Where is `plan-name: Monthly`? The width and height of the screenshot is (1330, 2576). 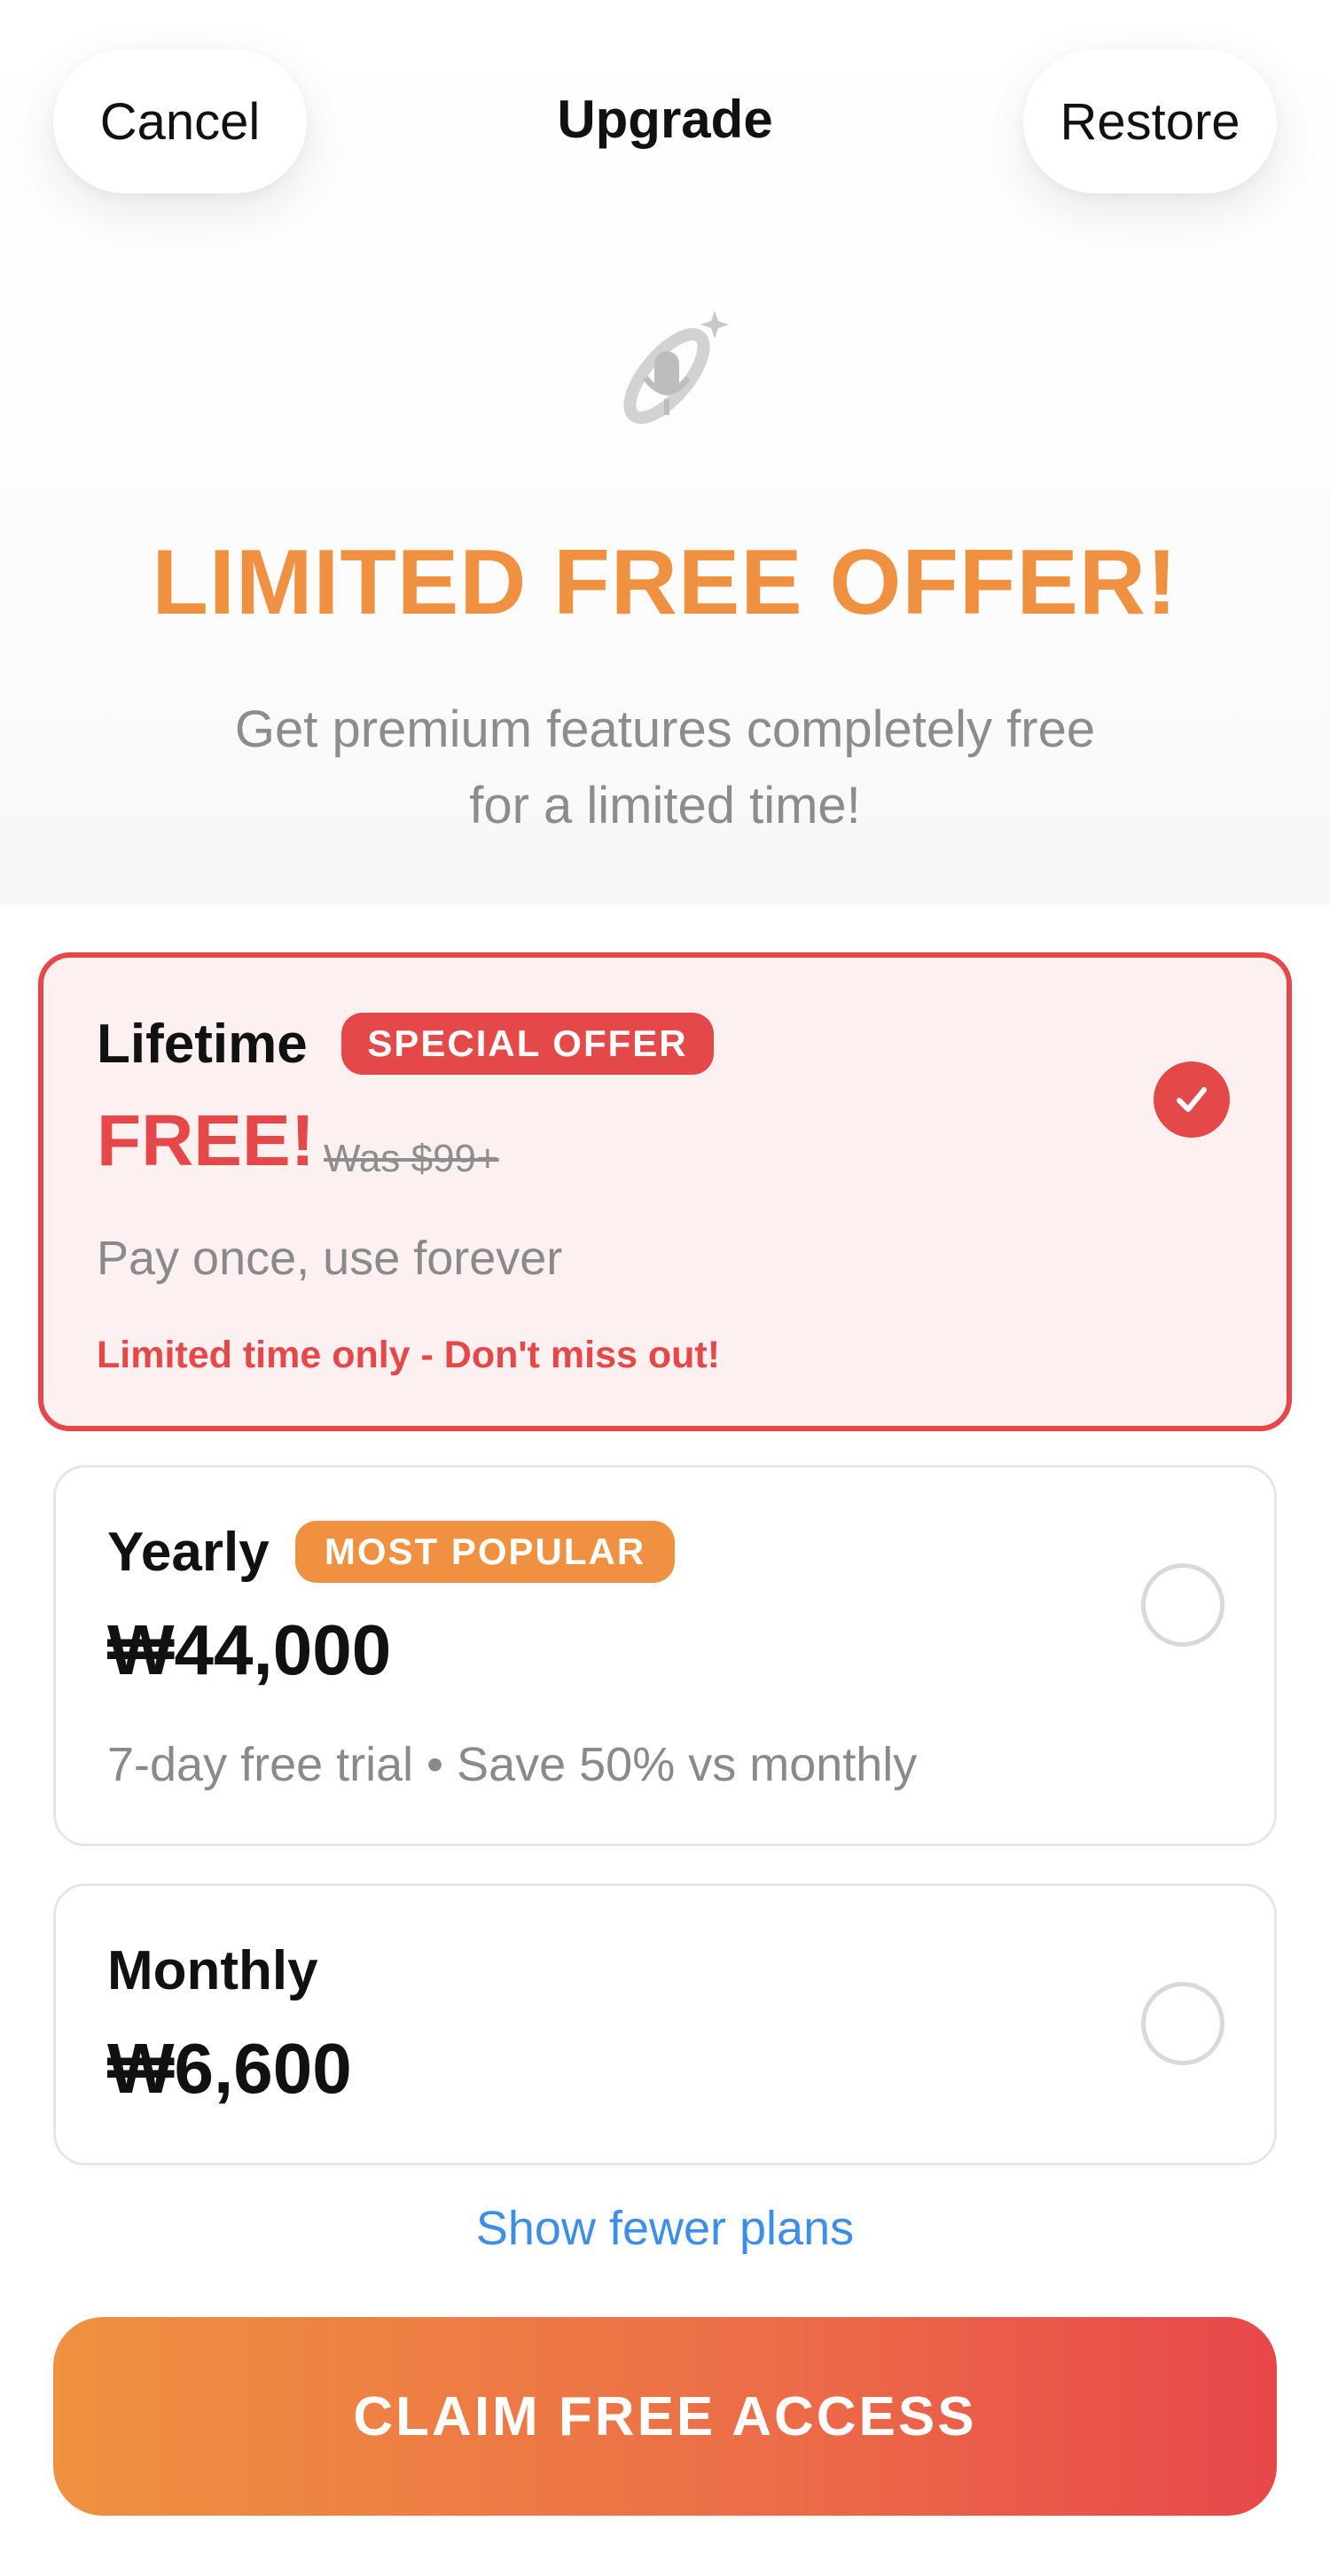
plan-name: Monthly is located at coordinates (213, 1970).